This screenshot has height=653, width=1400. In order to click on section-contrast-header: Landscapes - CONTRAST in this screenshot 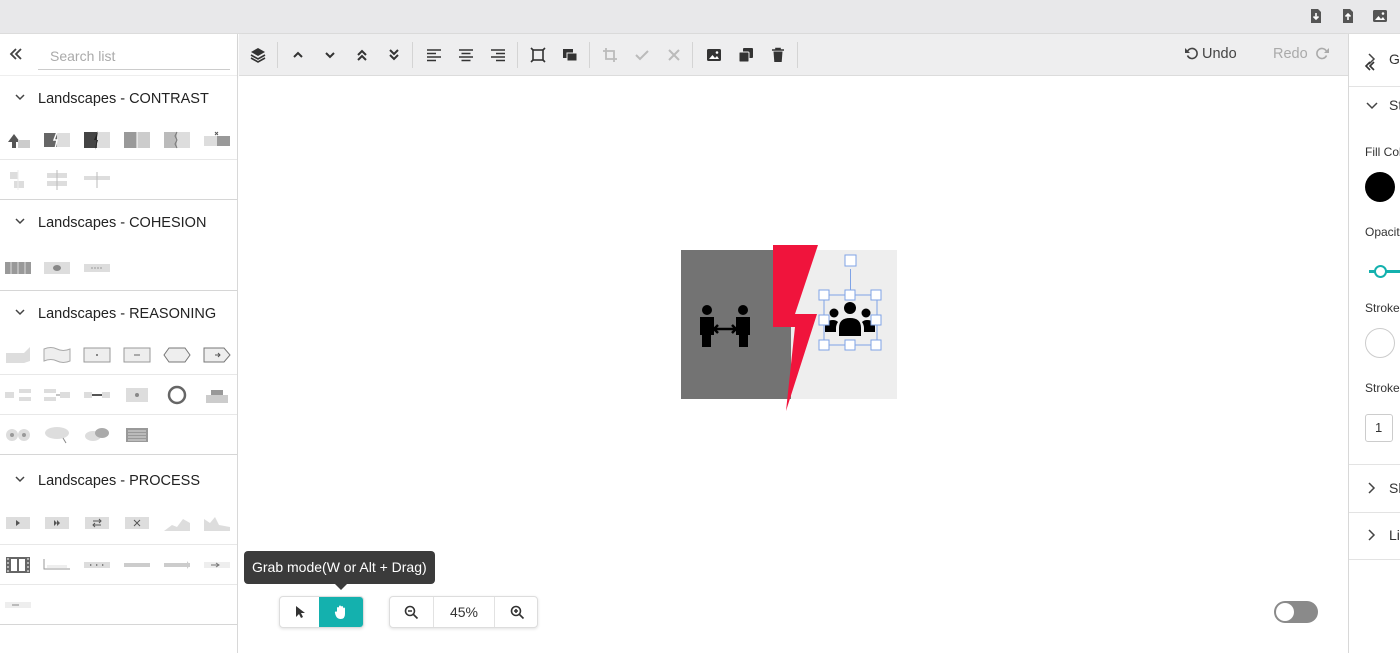, I will do `click(118, 98)`.